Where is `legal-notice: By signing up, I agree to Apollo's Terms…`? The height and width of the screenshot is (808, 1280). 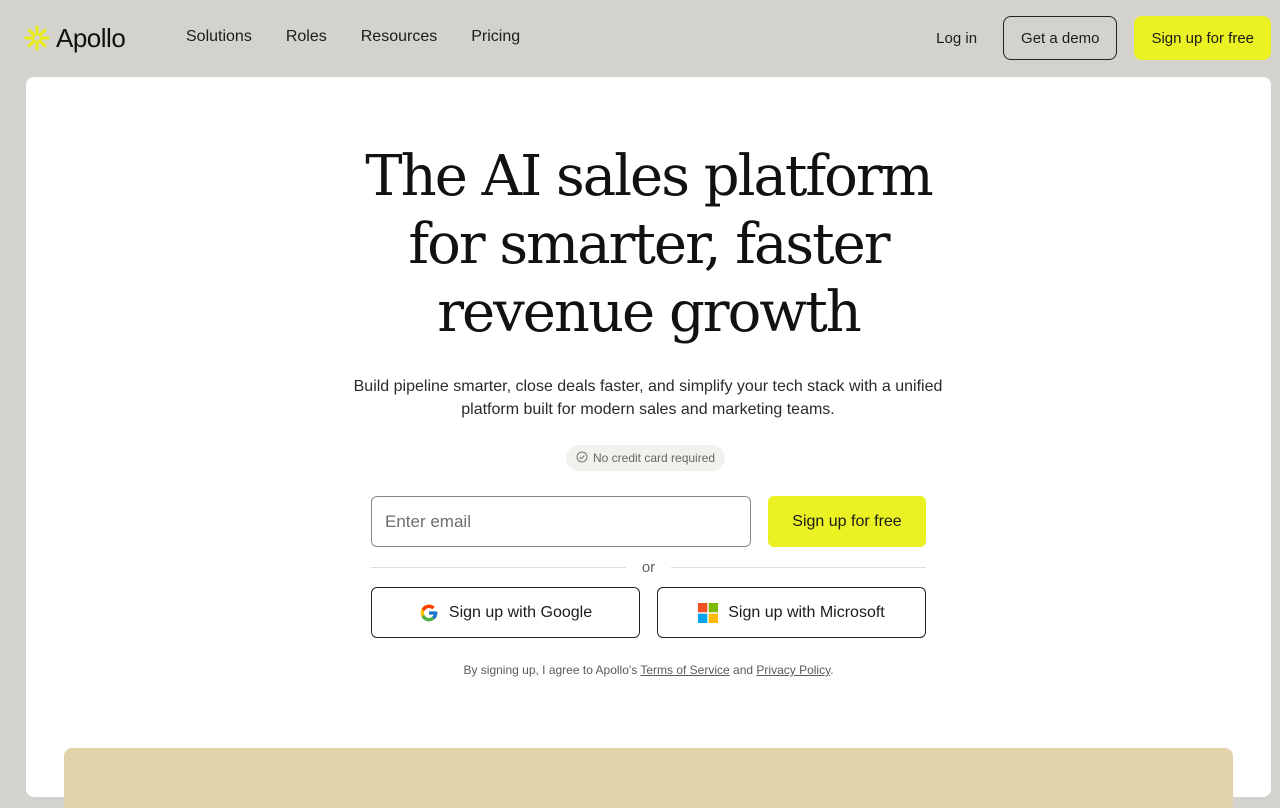 legal-notice: By signing up, I agree to Apollo's Terms… is located at coordinates (648, 670).